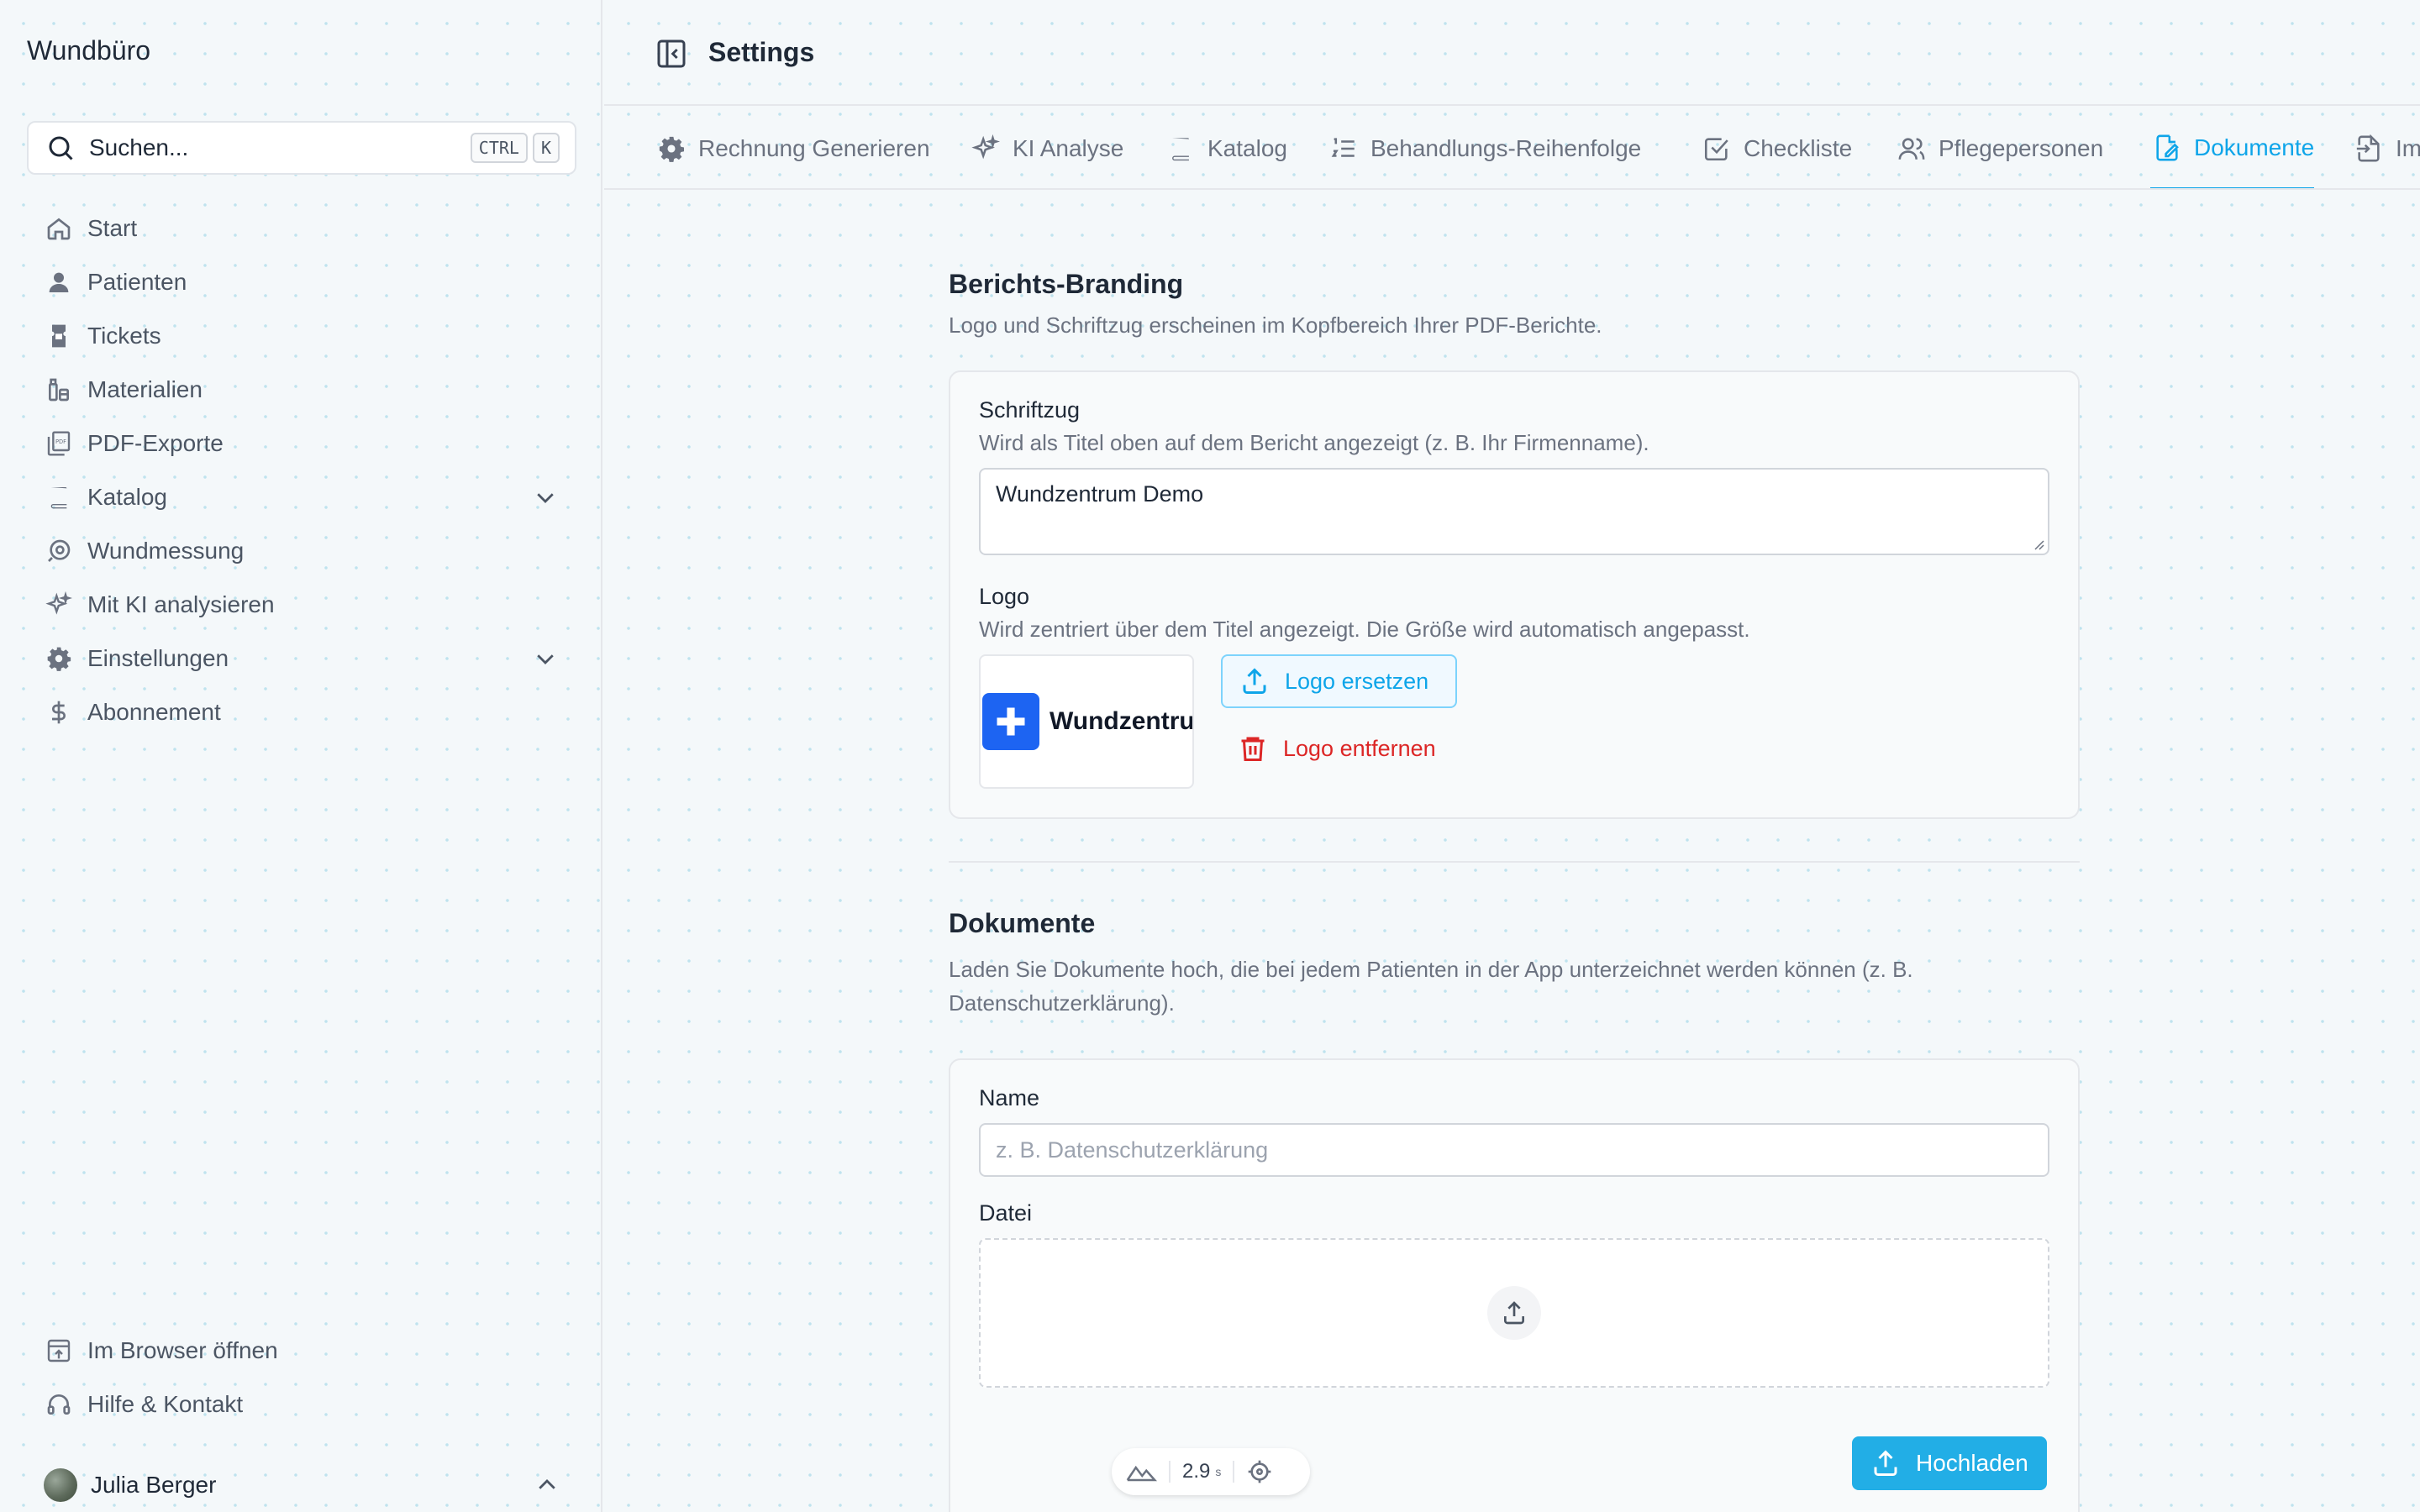  I want to click on sidebar-item-pdf-exporte: PDF PDF-Exporte, so click(301, 443).